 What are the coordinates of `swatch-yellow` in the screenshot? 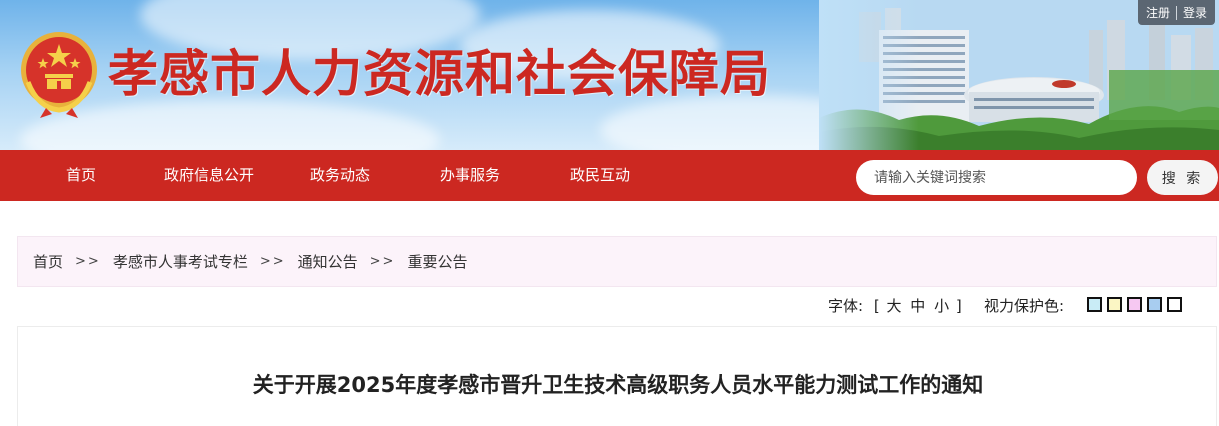 It's located at (1114, 304).